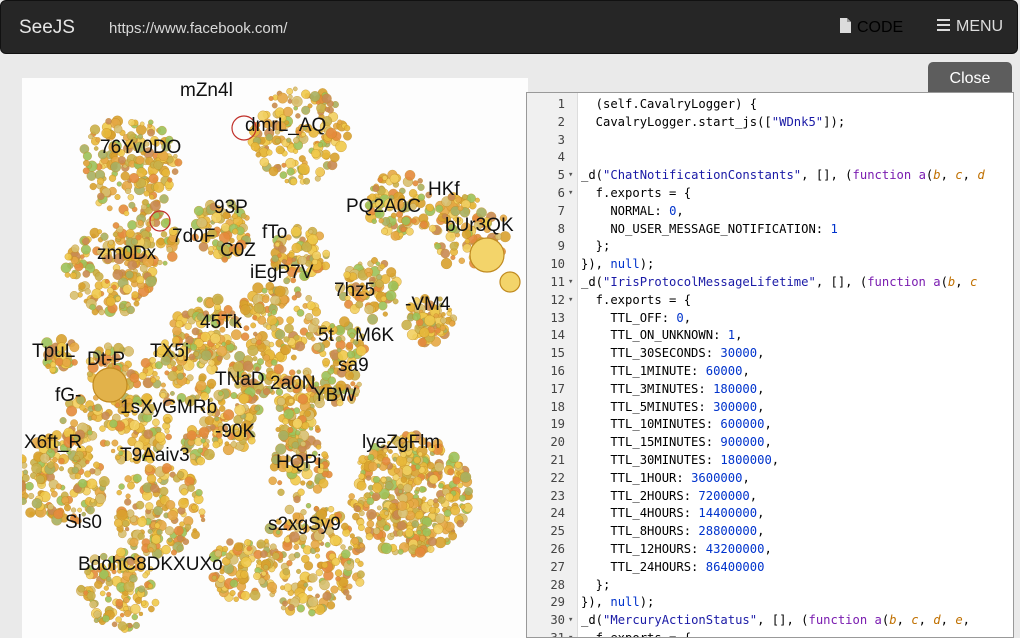 This screenshot has width=1020, height=638. What do you see at coordinates (353, 366) in the screenshot?
I see `cluster-label: sa9` at bounding box center [353, 366].